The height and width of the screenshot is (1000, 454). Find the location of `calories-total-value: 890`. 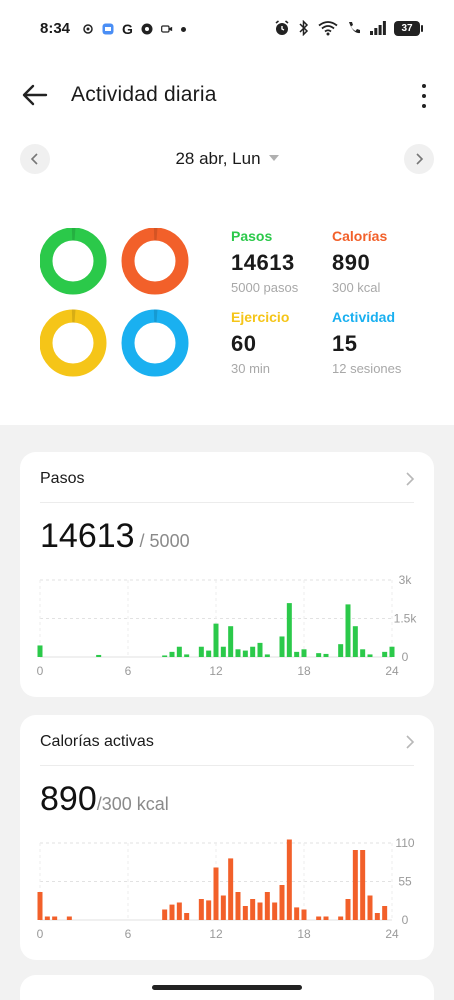

calories-total-value: 890 is located at coordinates (68, 799).